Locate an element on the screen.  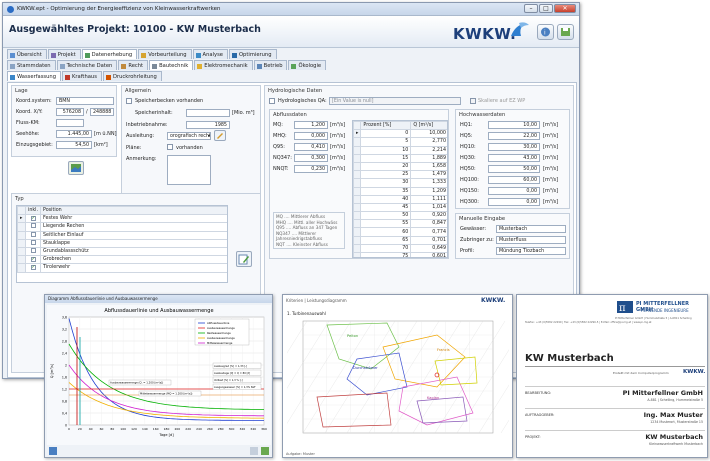
skaliere-checkbox is located at coordinates (473, 101).